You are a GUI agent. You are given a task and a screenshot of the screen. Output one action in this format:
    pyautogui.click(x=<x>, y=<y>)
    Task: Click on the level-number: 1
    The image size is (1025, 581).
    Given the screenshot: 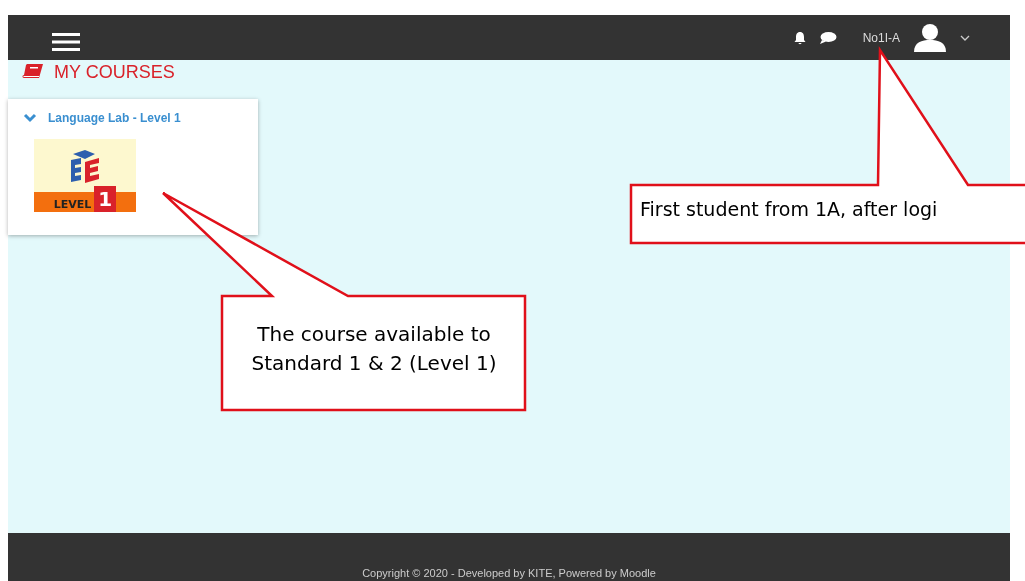 What is the action you would take?
    pyautogui.click(x=105, y=199)
    